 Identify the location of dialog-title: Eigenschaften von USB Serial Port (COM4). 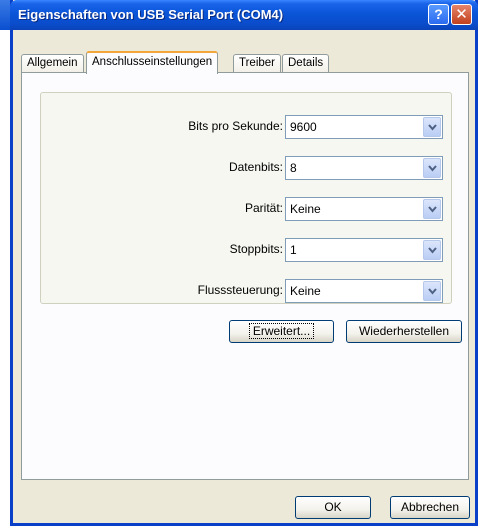
(151, 14).